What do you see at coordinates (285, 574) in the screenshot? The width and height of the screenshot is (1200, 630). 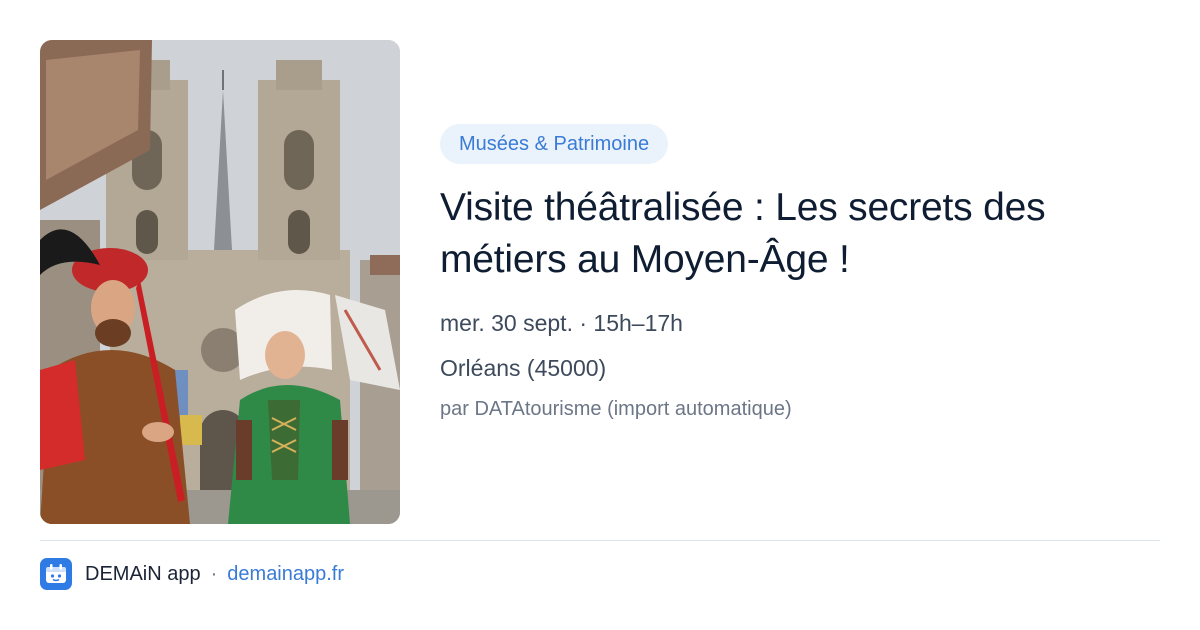 I see `app-url-link: demainapp.fr` at bounding box center [285, 574].